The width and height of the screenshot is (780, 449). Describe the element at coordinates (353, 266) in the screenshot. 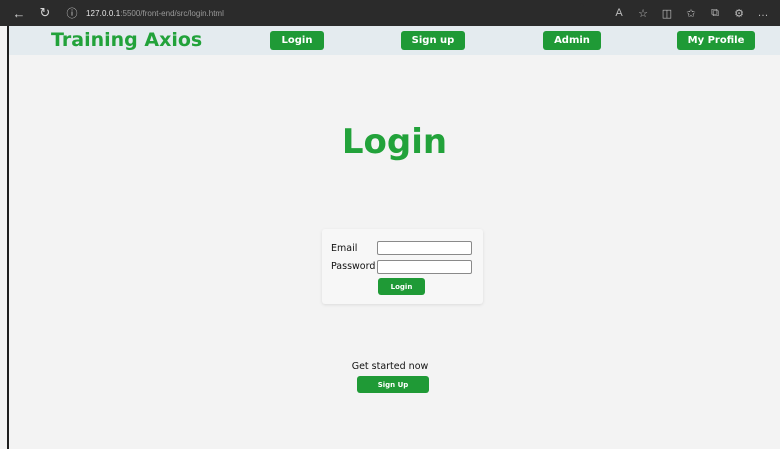

I see `password-label: Password` at that location.